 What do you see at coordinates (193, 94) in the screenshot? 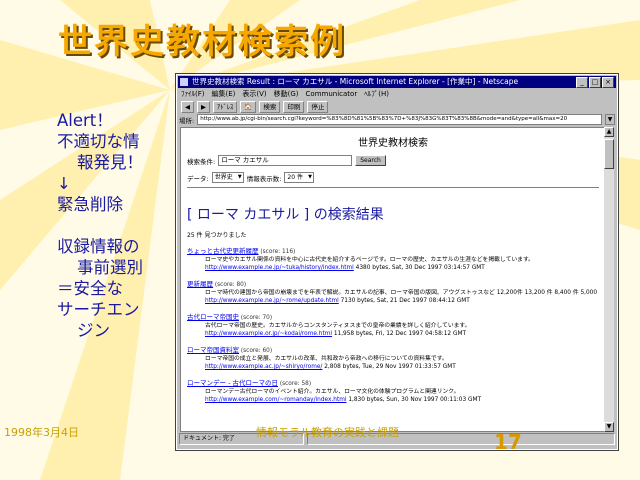
I see `menu-item: ﾌｧｲﾙ(F)` at bounding box center [193, 94].